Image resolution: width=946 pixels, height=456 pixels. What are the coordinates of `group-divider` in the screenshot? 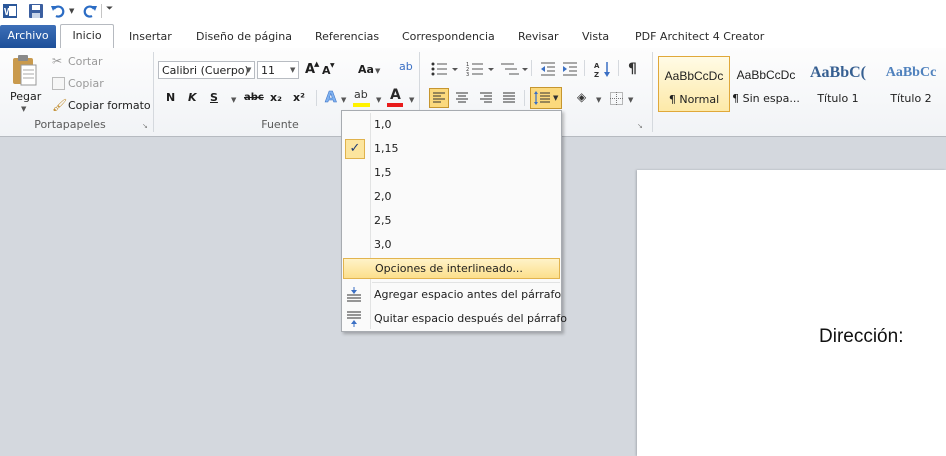 It's located at (652, 92).